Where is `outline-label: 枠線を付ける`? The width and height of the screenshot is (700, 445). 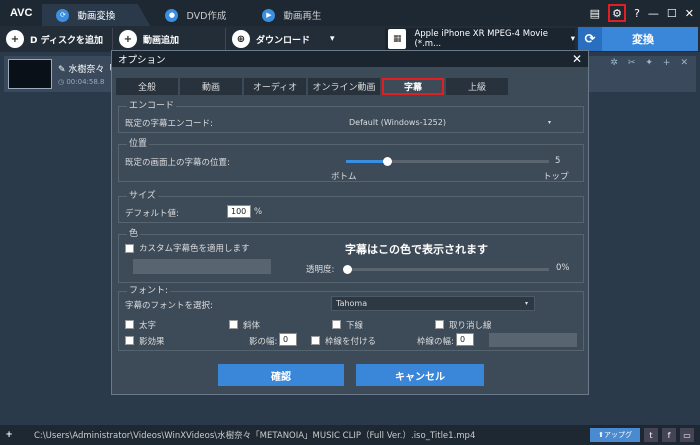 outline-label: 枠線を付ける is located at coordinates (351, 342).